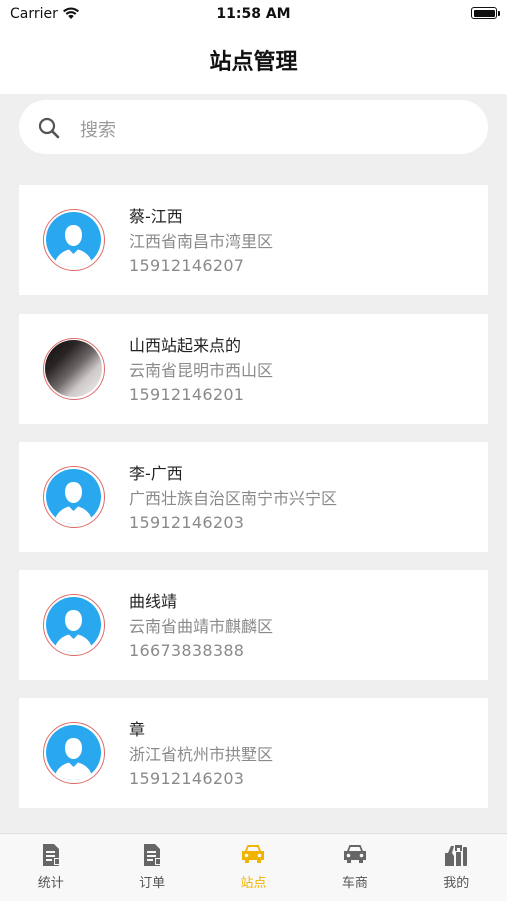 Image resolution: width=507 pixels, height=901 pixels. I want to click on station-address: 浙江省杭州市拱墅区, so click(201, 754).